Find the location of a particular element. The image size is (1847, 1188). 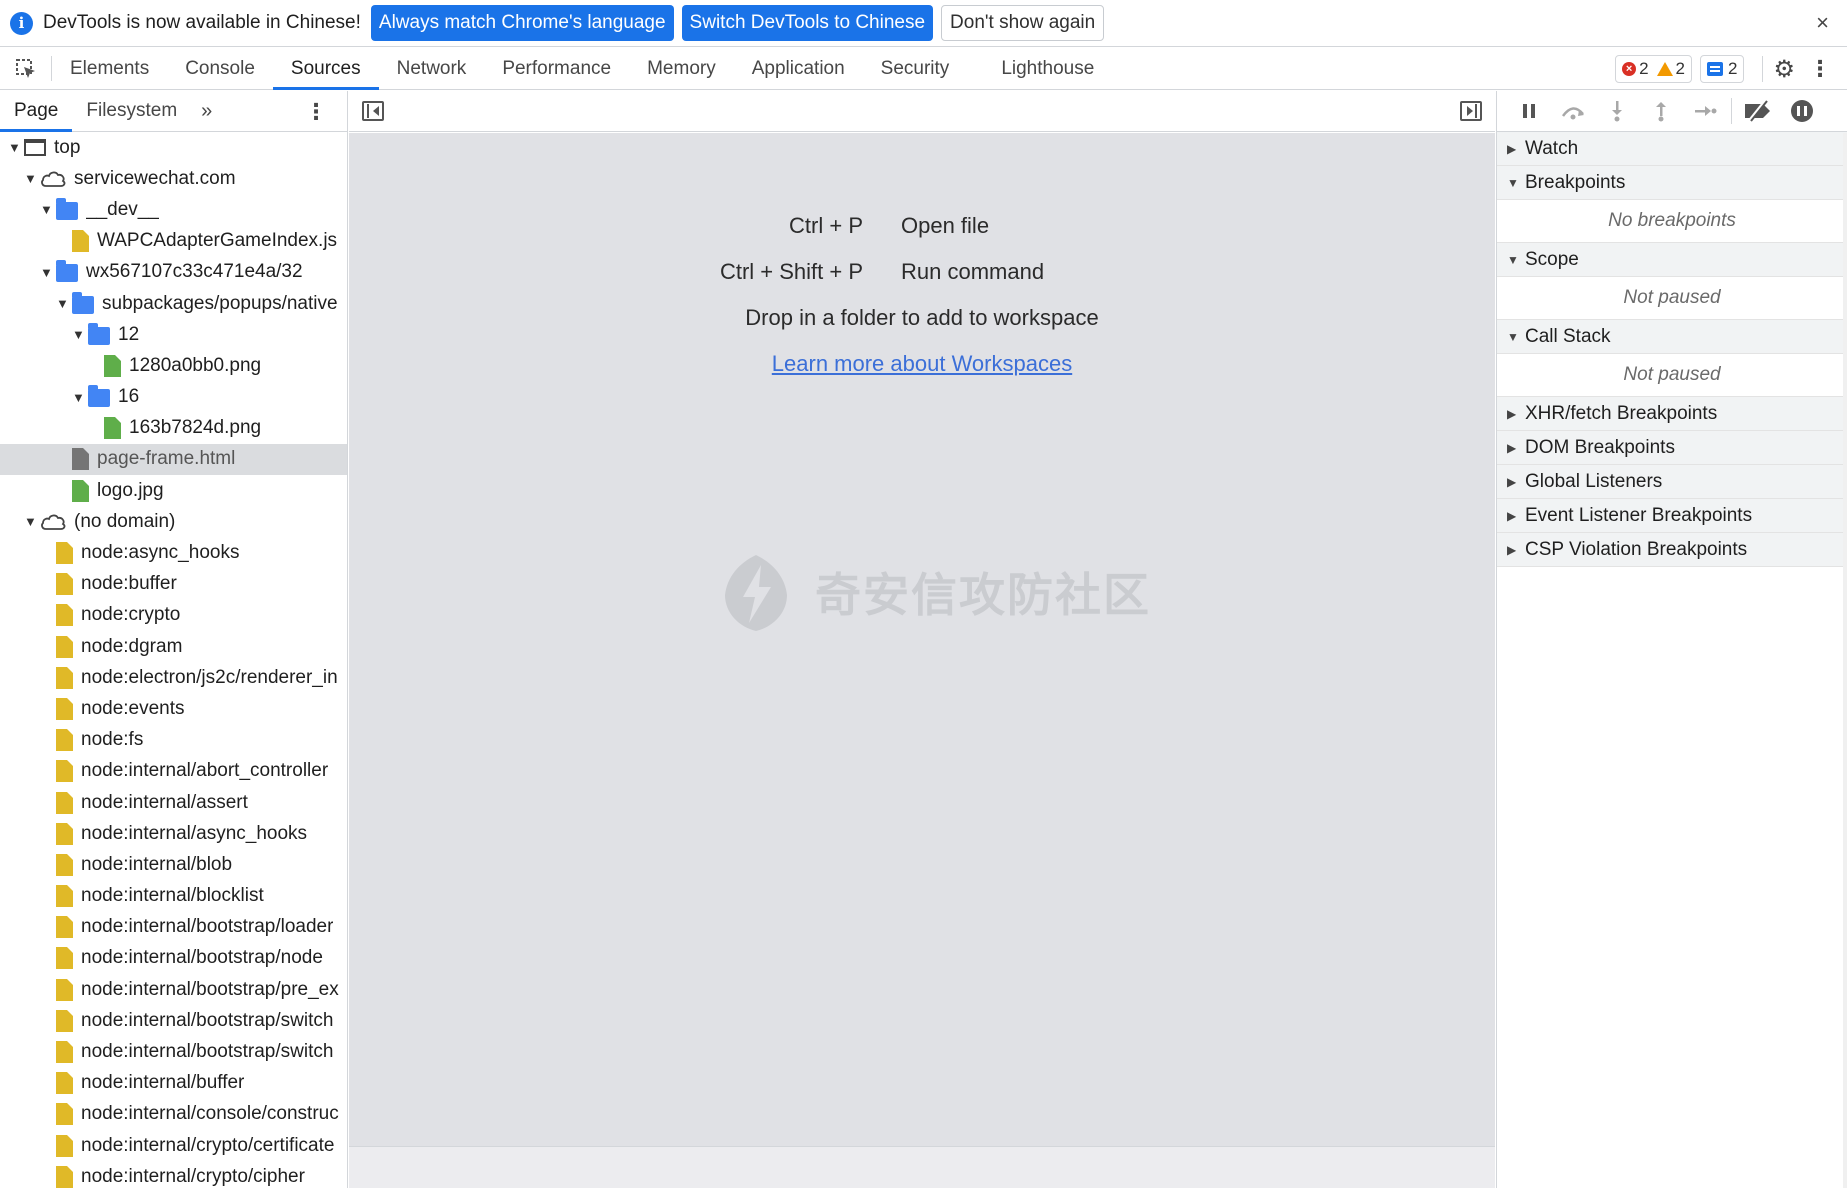

tree-file-row: node:dgram is located at coordinates (173, 646).